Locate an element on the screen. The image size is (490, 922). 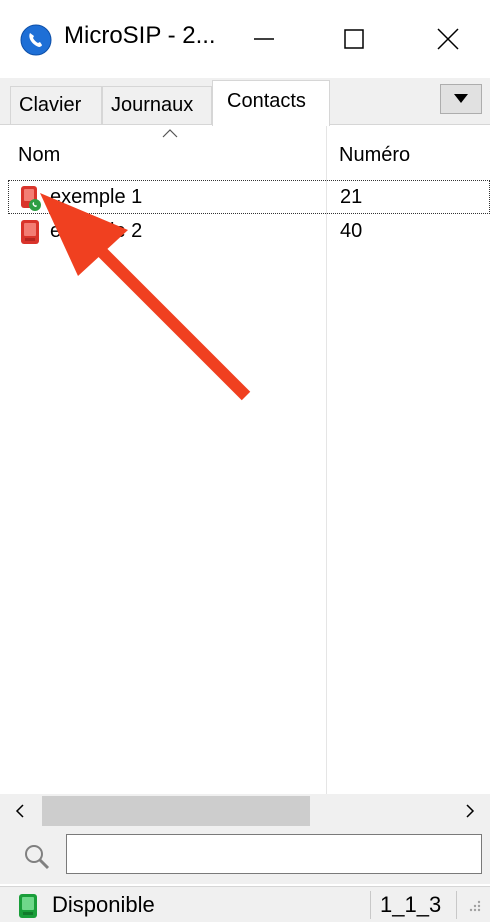
tab-clavier: Clavier is located at coordinates (56, 105).